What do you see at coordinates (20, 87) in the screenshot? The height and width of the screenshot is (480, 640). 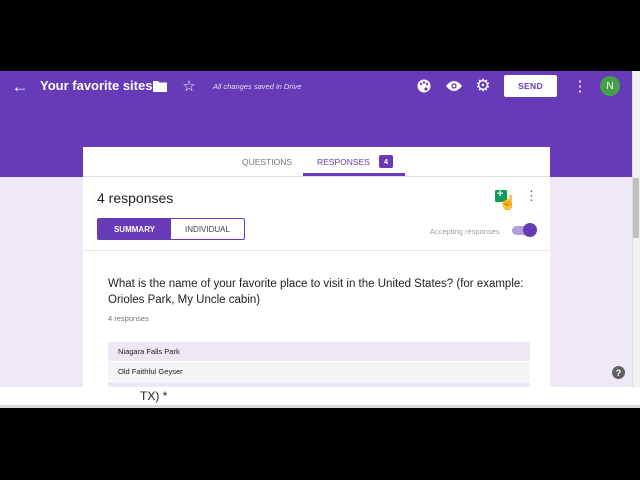 I see `back-arrow-icon: ←` at bounding box center [20, 87].